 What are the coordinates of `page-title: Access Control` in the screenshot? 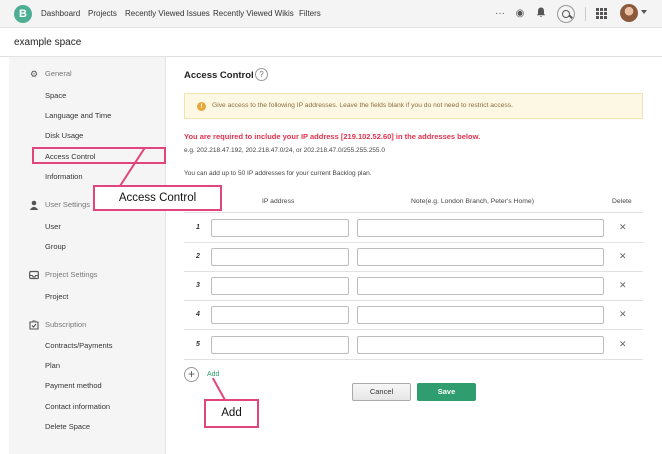 It's located at (219, 75).